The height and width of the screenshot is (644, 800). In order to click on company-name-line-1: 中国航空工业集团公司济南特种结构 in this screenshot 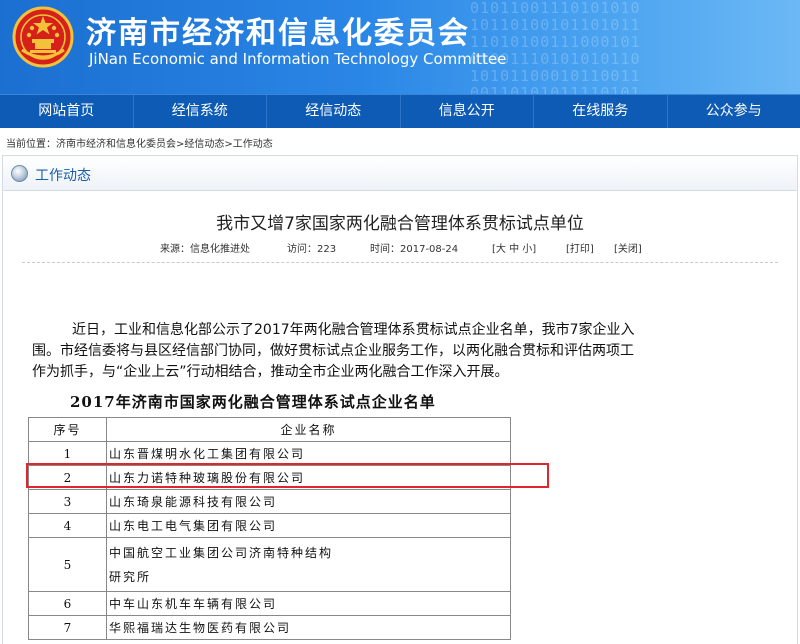, I will do `click(221, 552)`.